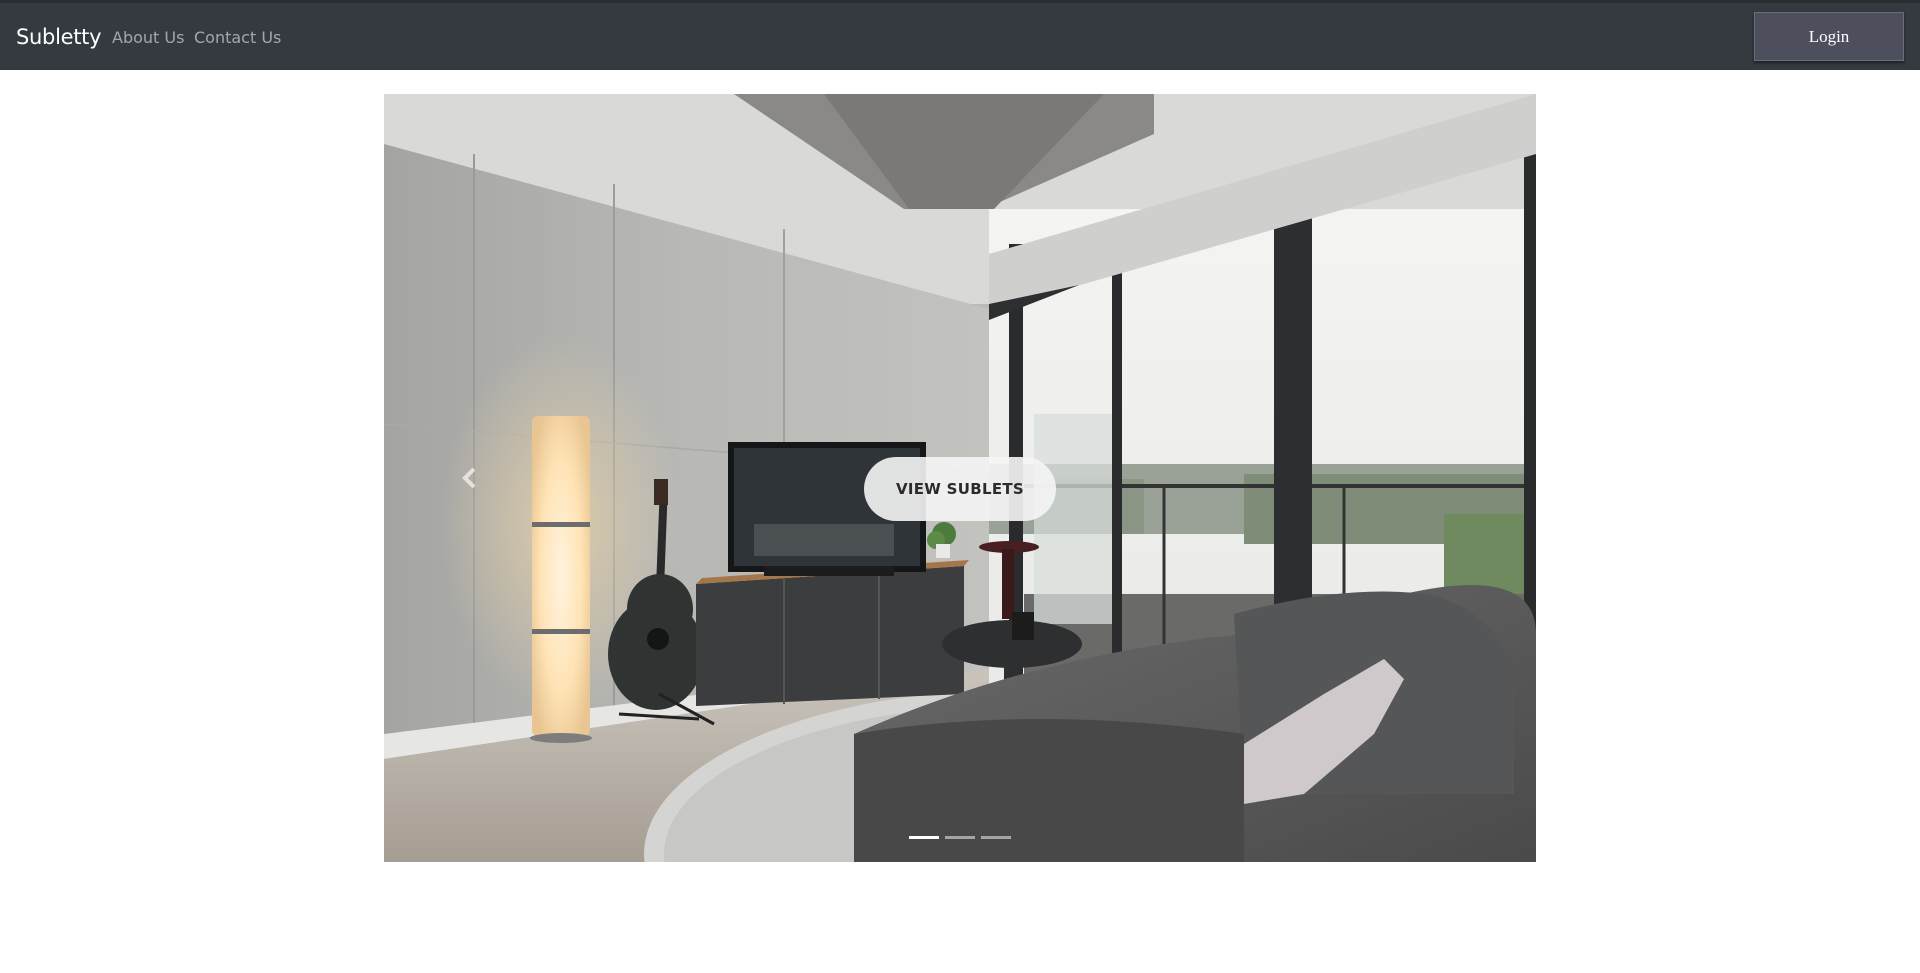 The width and height of the screenshot is (1920, 973). What do you see at coordinates (1449, 478) in the screenshot?
I see `carousel-next-control` at bounding box center [1449, 478].